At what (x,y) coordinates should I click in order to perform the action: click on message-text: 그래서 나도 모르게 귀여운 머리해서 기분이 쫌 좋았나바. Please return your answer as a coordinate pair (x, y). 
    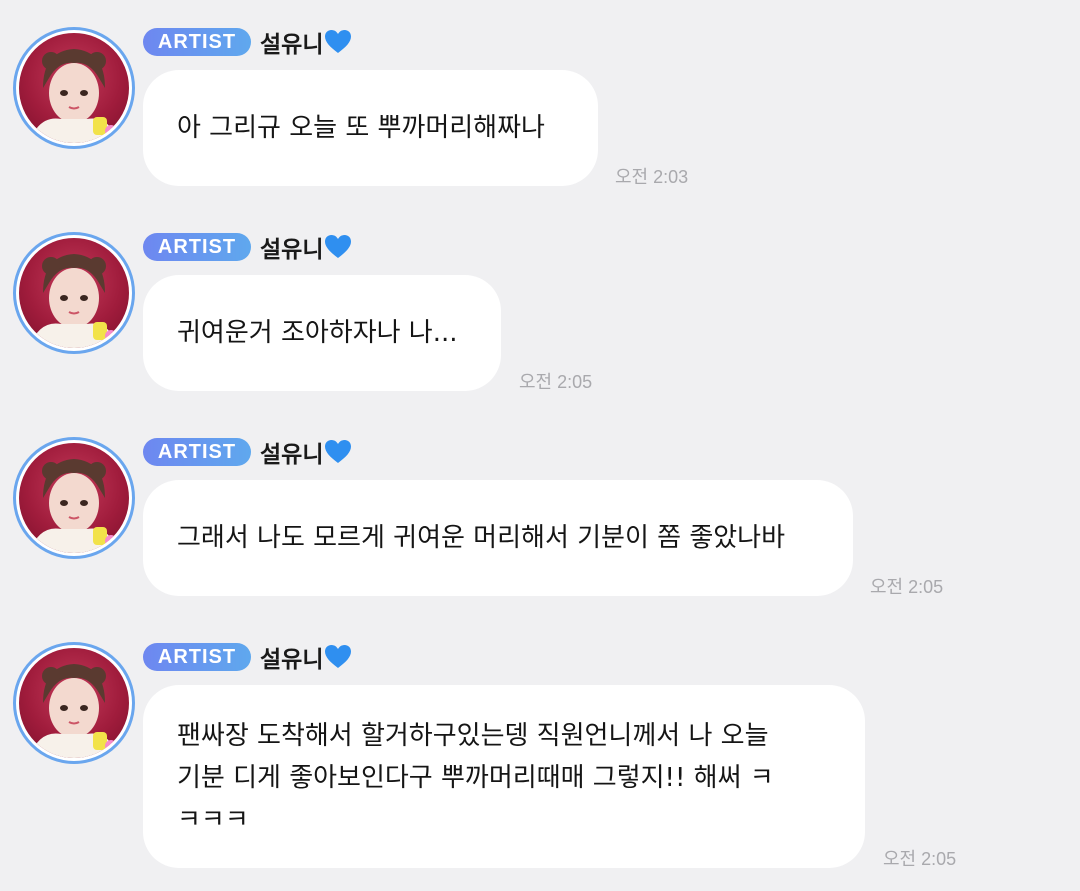
    Looking at the image, I should click on (481, 538).